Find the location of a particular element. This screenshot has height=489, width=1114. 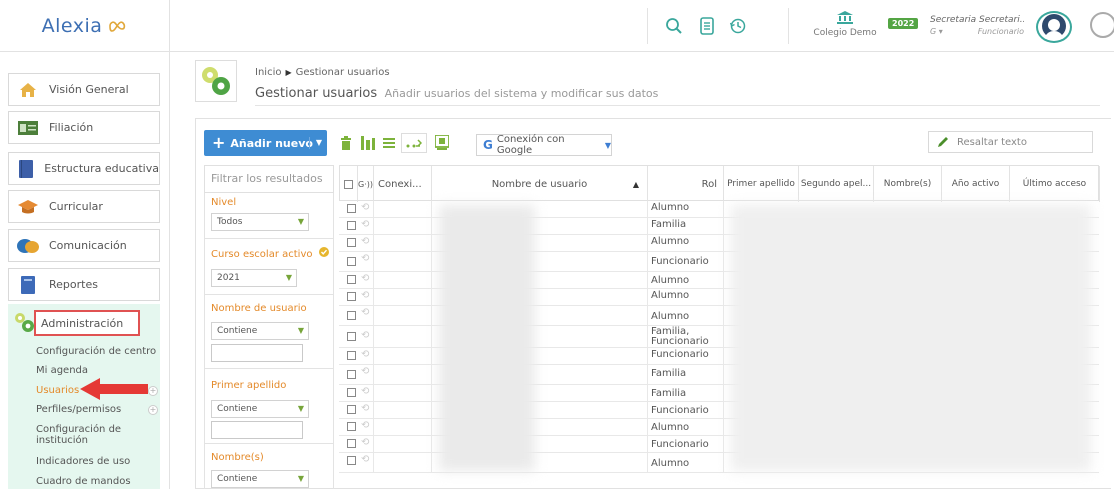

sub-item-configuracion-centro: Configuración de centro is located at coordinates (96, 351).